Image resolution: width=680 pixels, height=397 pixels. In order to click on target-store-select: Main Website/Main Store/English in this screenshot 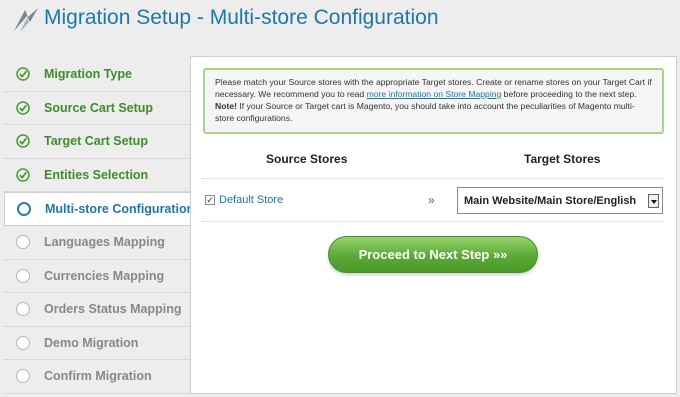, I will do `click(560, 200)`.